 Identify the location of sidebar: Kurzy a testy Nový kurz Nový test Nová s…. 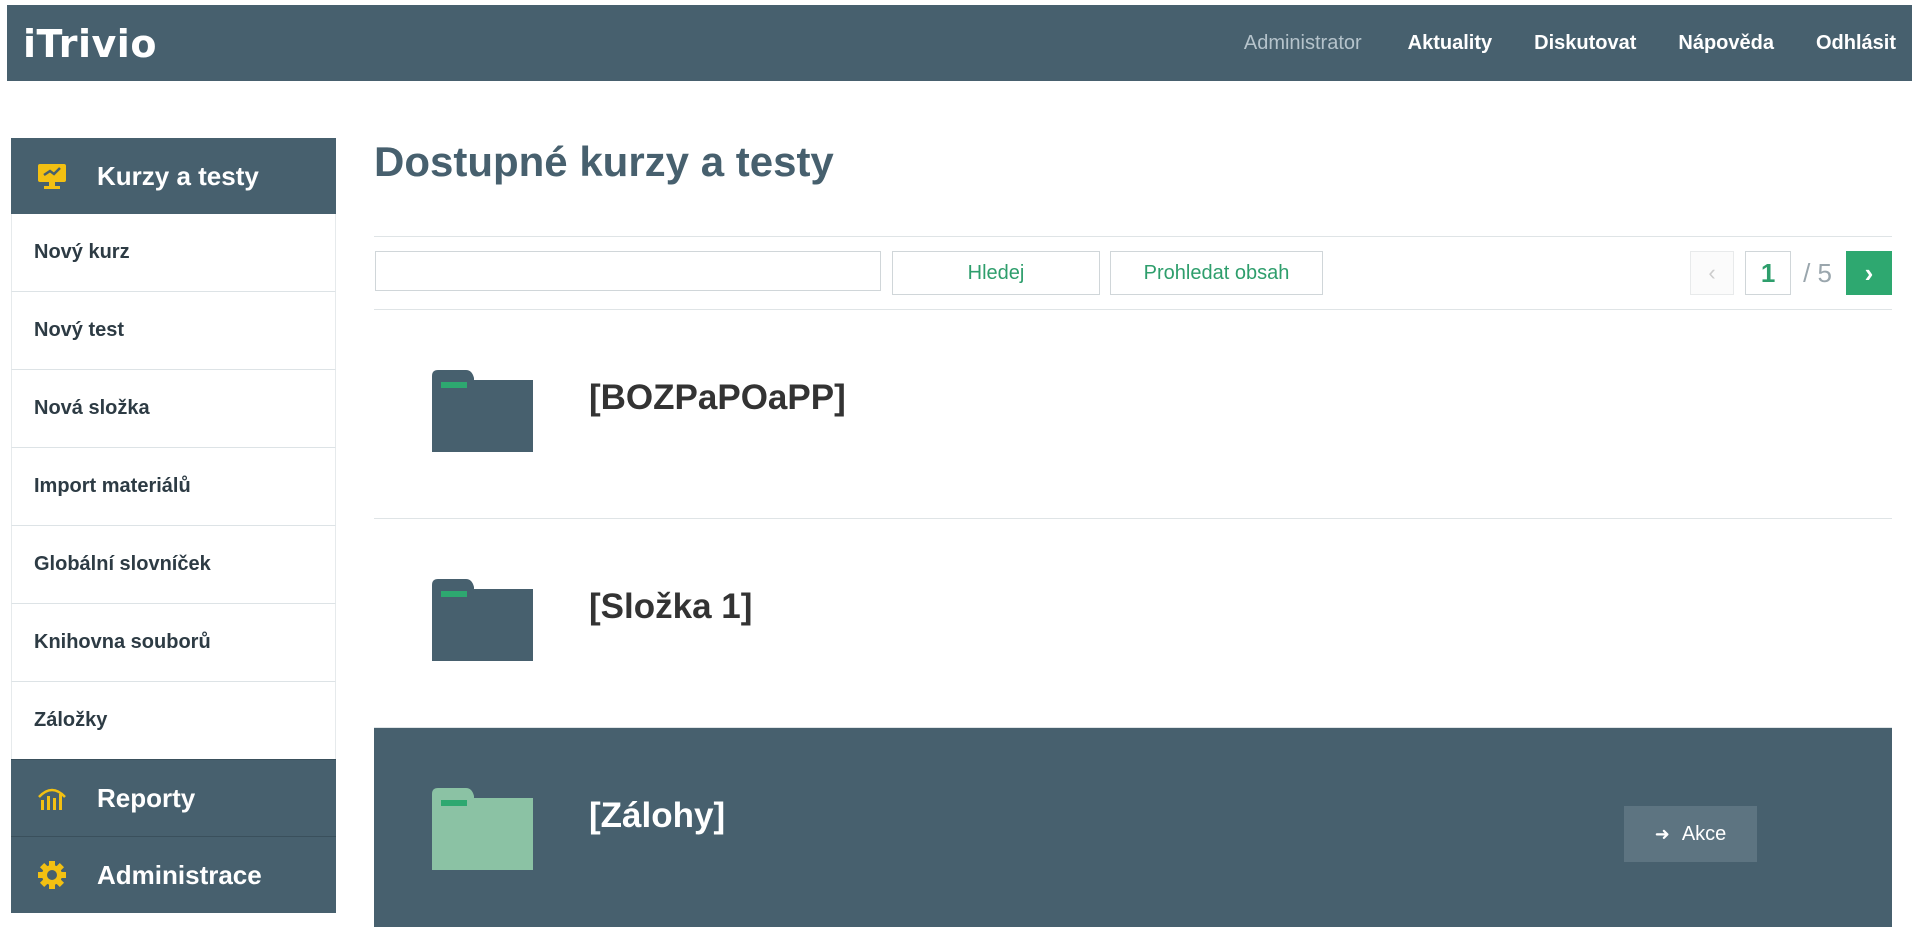
(173, 525).